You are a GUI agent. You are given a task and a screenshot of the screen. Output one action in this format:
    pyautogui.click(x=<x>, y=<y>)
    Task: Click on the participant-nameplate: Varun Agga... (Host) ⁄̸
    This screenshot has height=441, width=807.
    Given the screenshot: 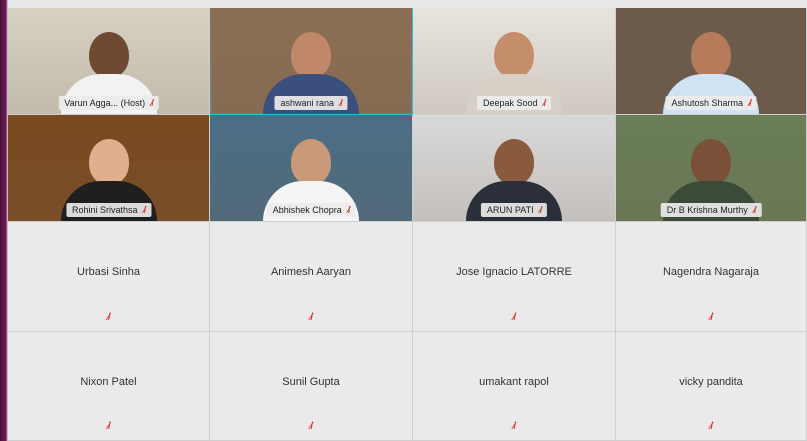 What is the action you would take?
    pyautogui.click(x=108, y=103)
    